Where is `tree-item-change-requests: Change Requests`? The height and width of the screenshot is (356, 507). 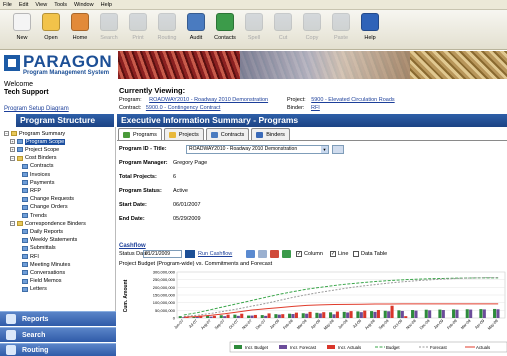
tree-item-change-requests: Change Requests is located at coordinates (48, 199).